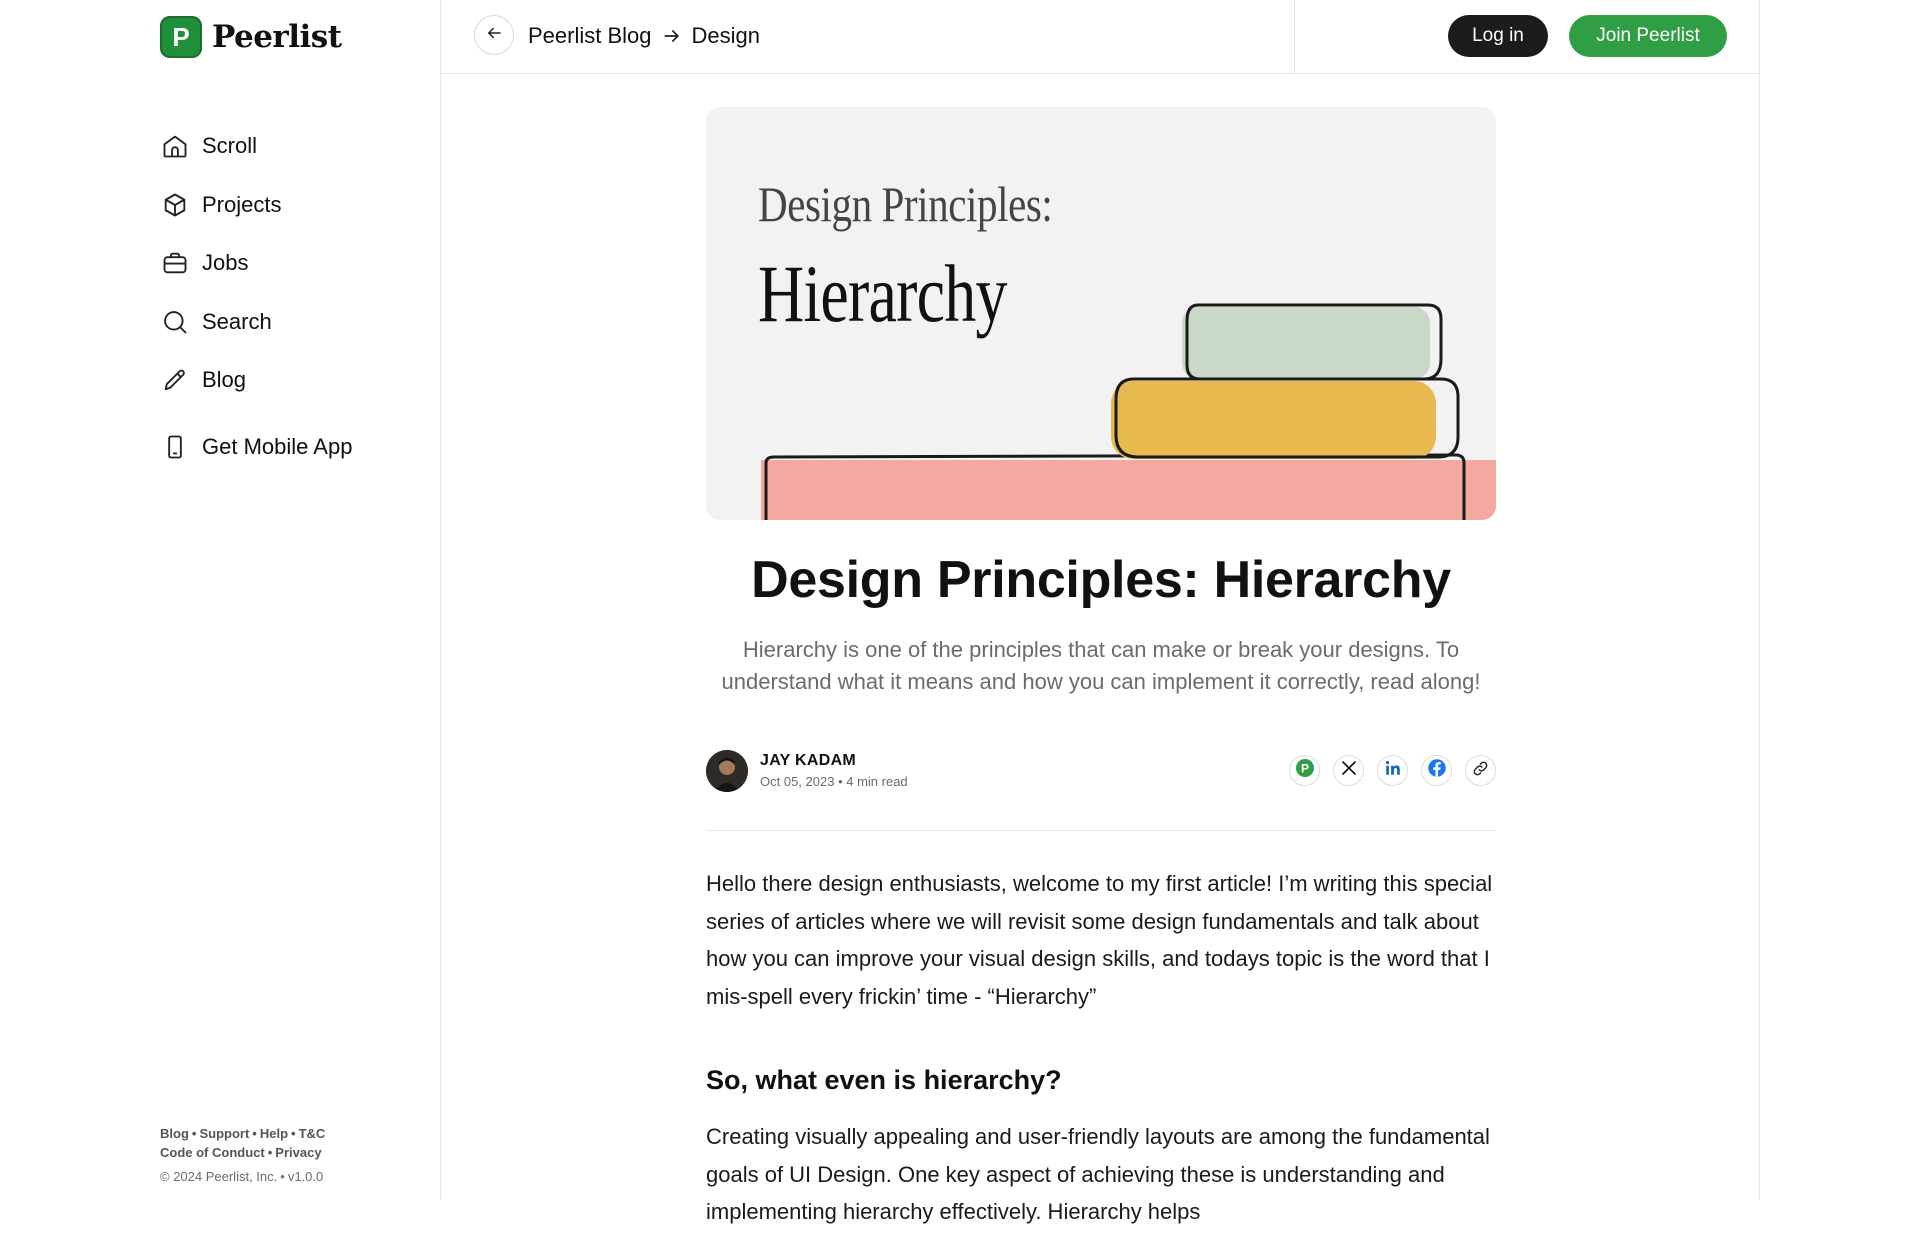 This screenshot has width=1920, height=1253. I want to click on sidebar-item-label: Get Mobile App, so click(277, 446).